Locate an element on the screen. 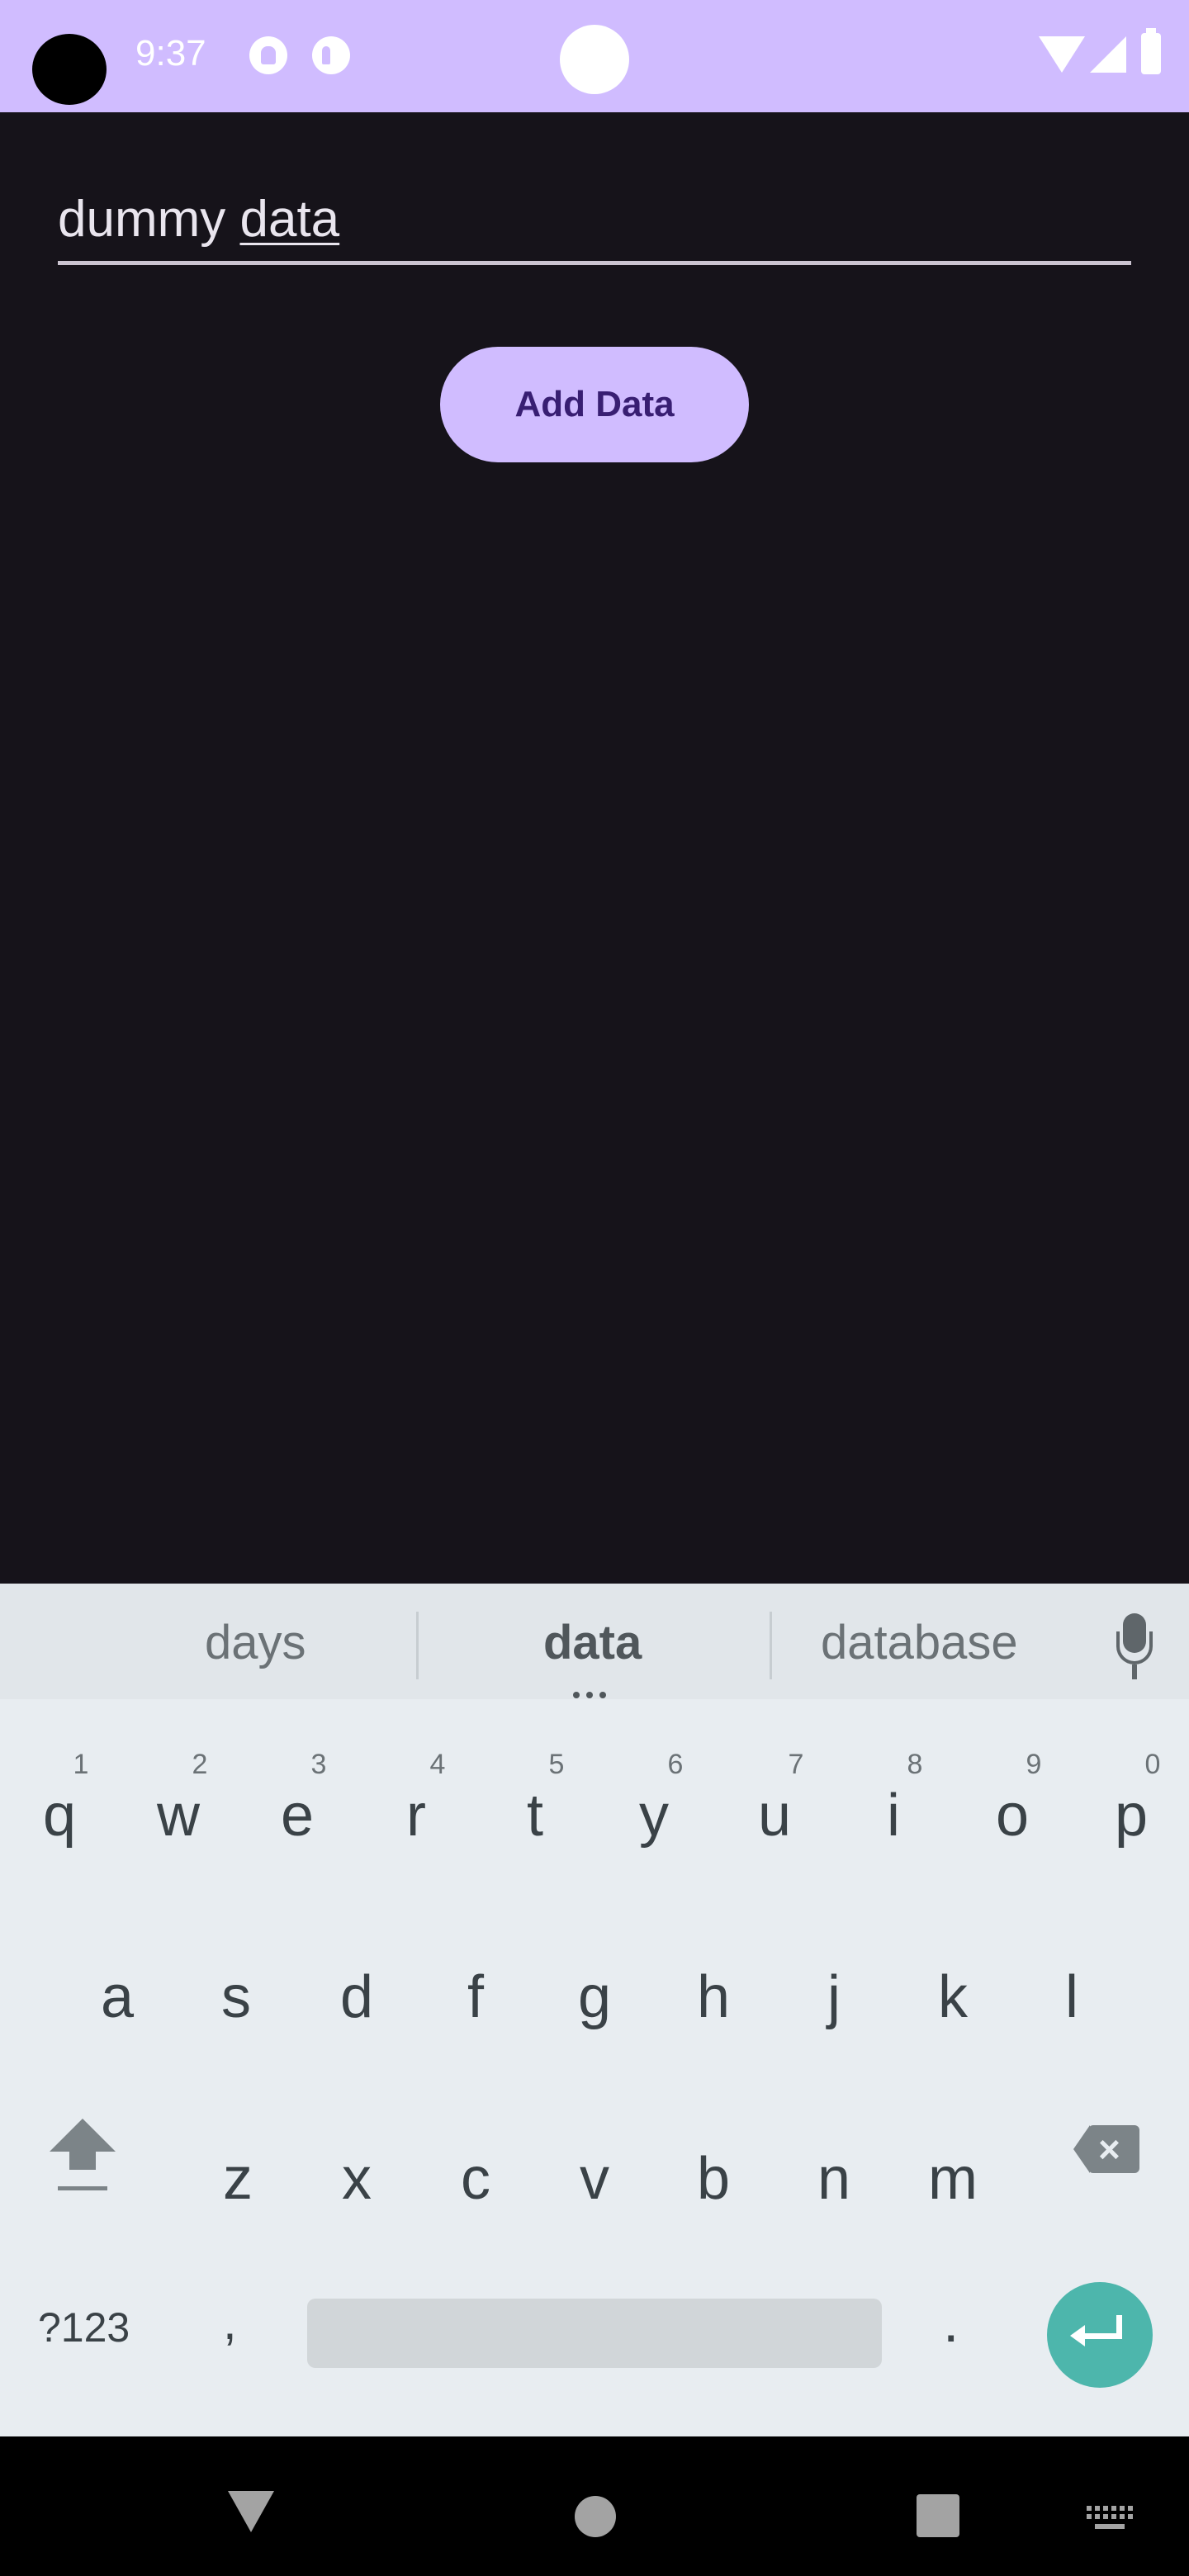 The image size is (1189, 2576). key-z: z is located at coordinates (238, 2179).